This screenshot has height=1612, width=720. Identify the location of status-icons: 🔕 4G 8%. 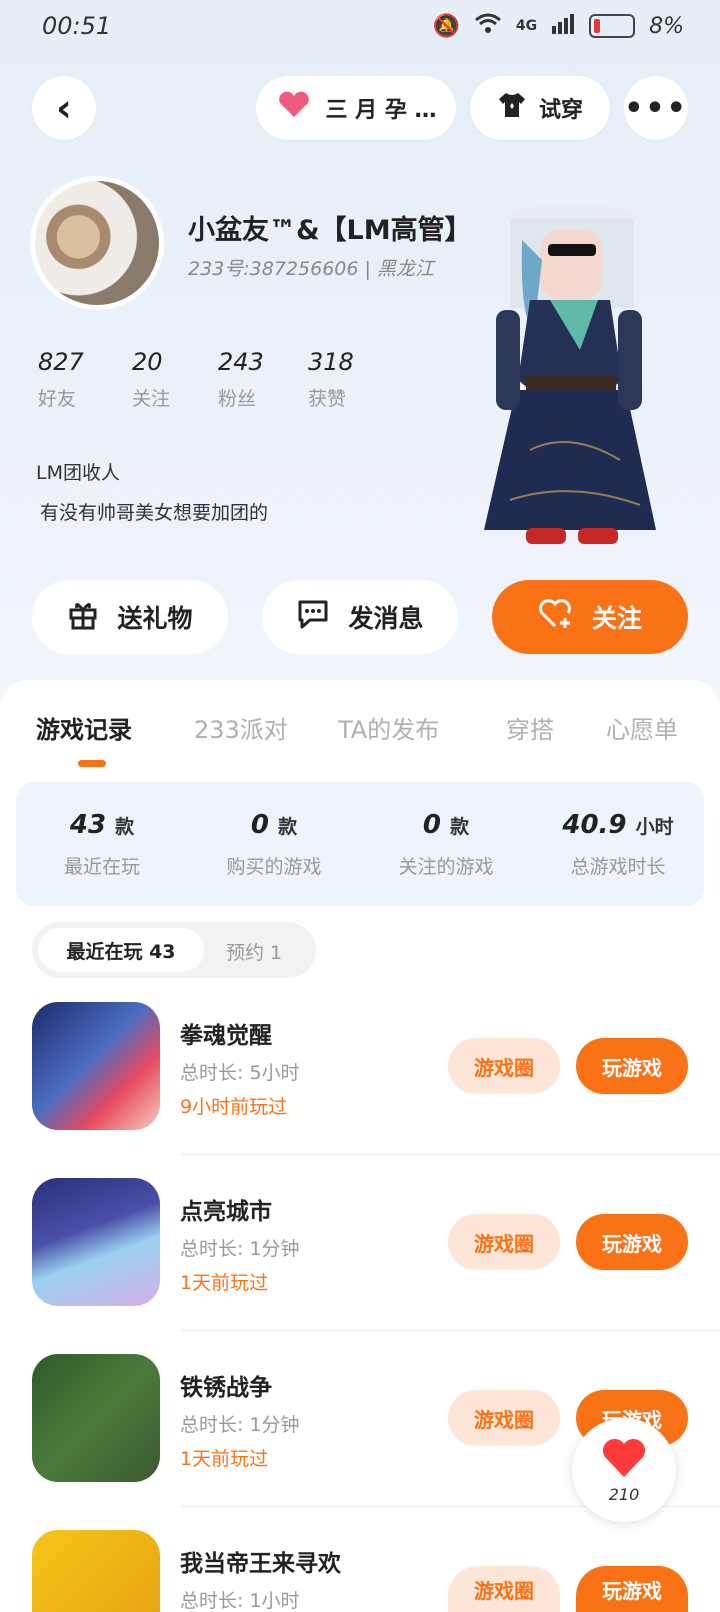
(558, 26).